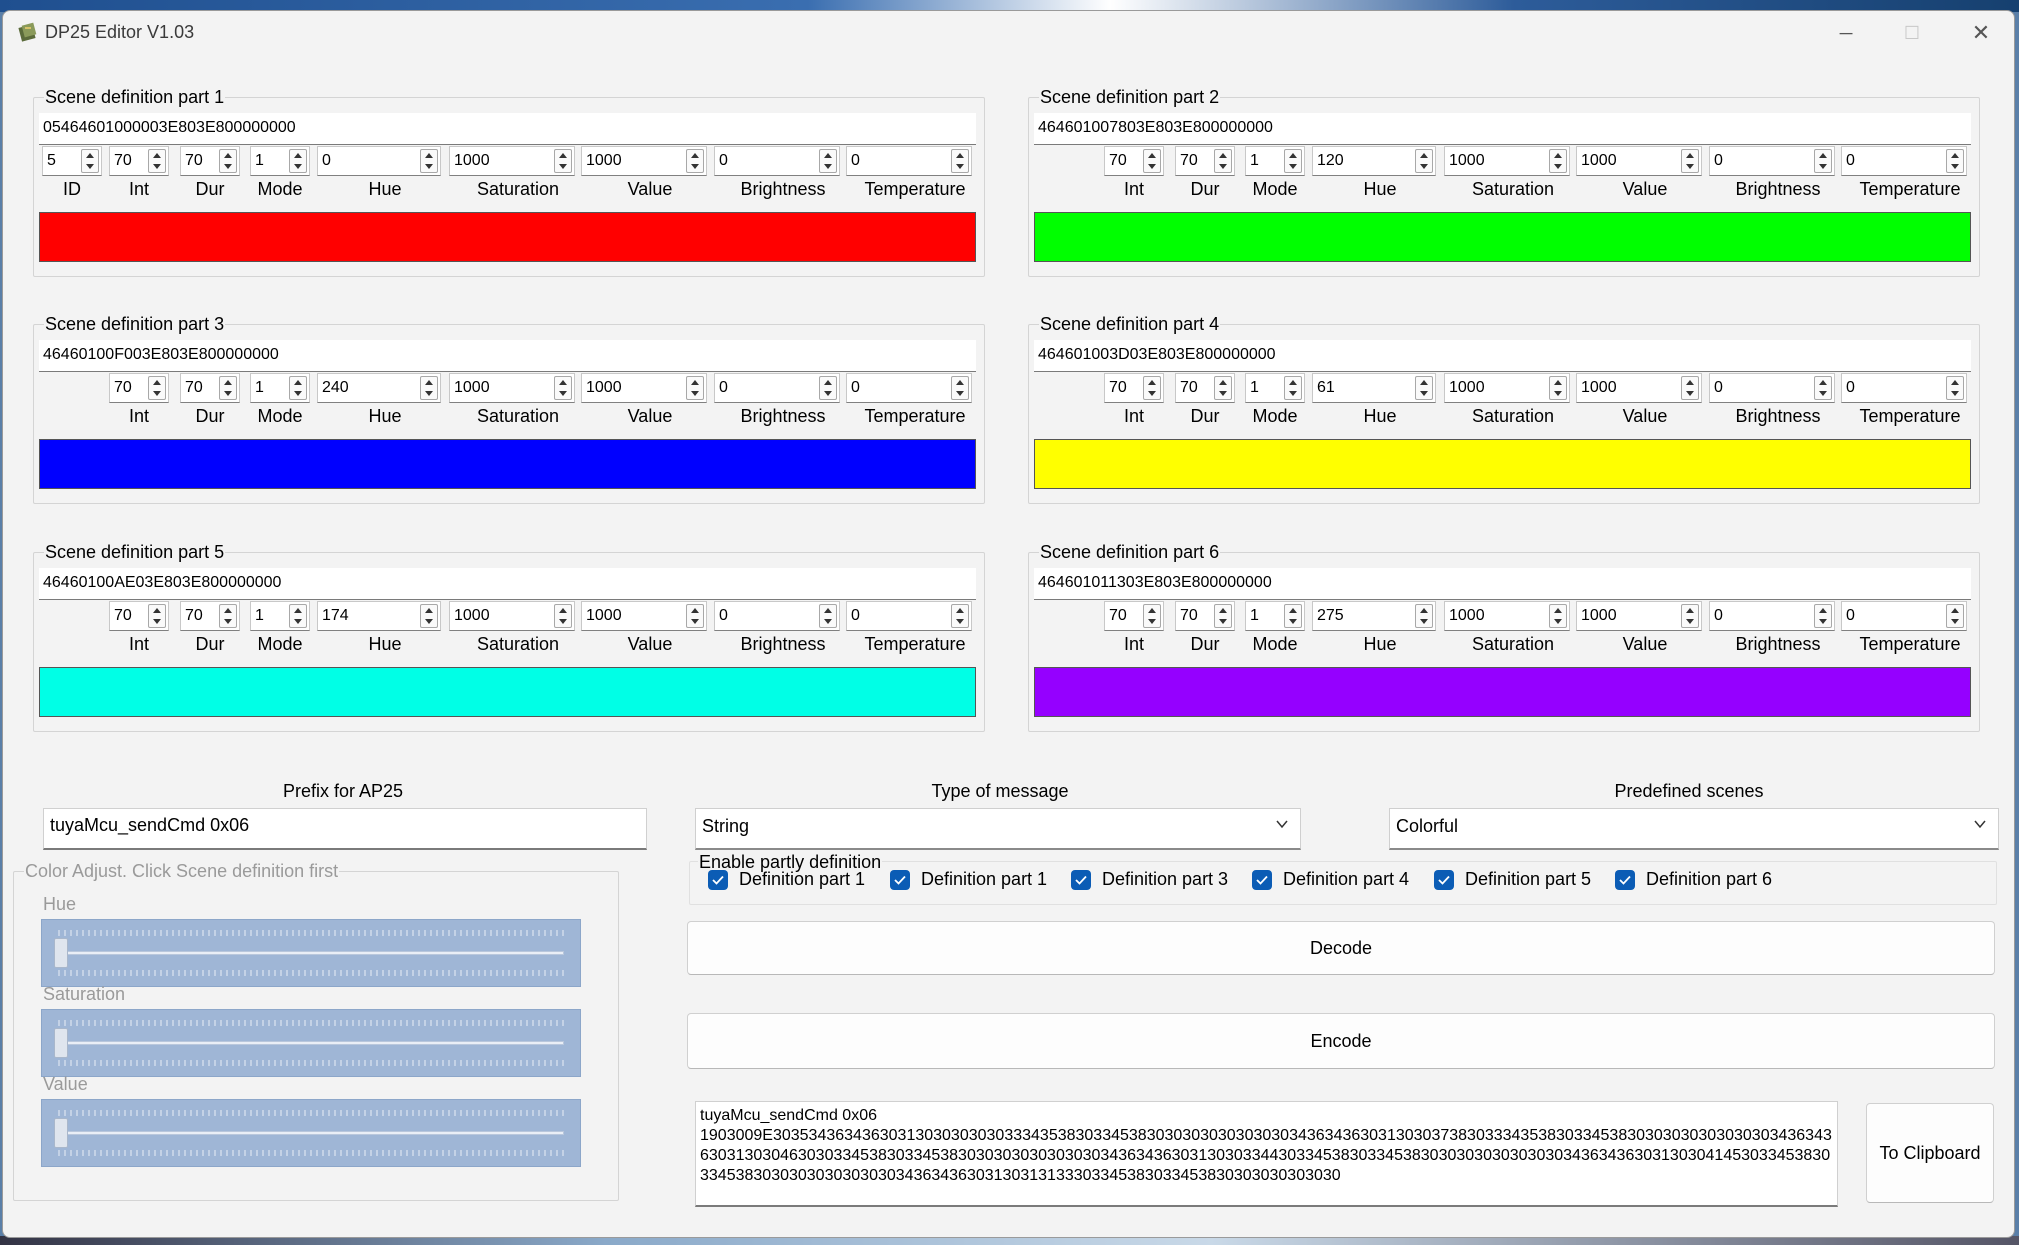 The width and height of the screenshot is (2019, 1245). I want to click on scene-hex-input: 05464601000003E803E800000000, so click(507, 129).